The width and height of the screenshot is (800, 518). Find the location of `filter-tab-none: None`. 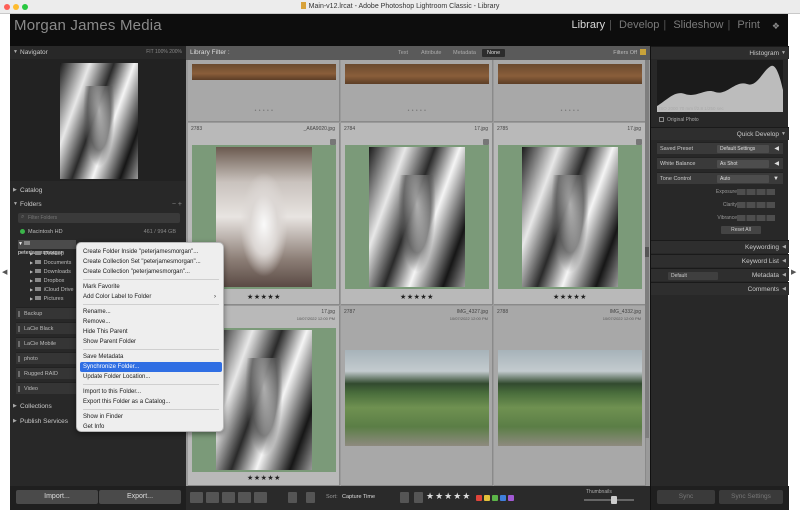

filter-tab-none: None is located at coordinates (494, 53).